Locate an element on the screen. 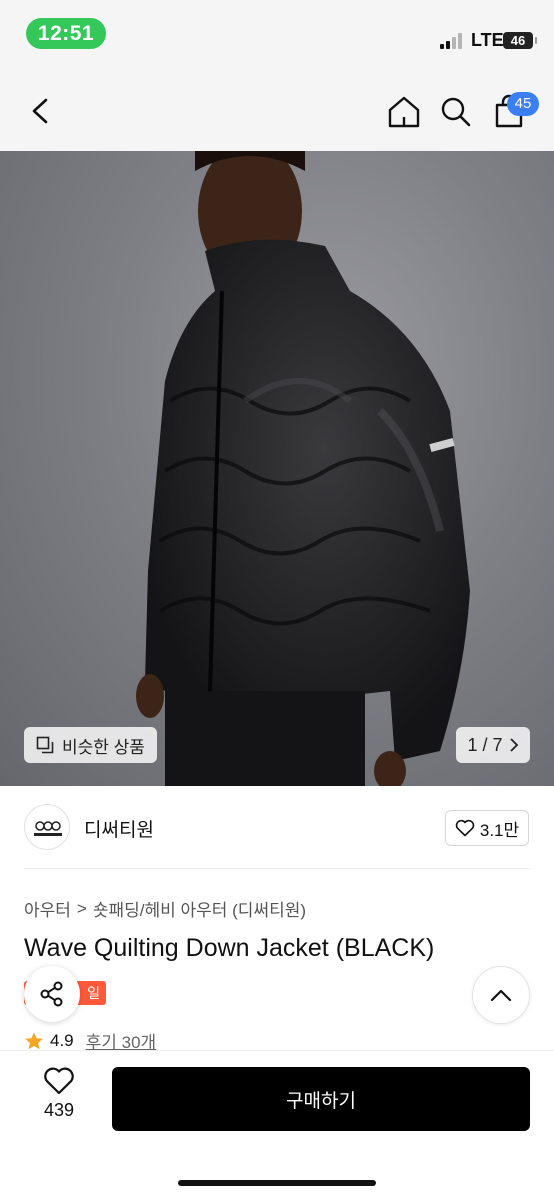 This screenshot has width=554, height=1200. status-time: 12:51 is located at coordinates (66, 33).